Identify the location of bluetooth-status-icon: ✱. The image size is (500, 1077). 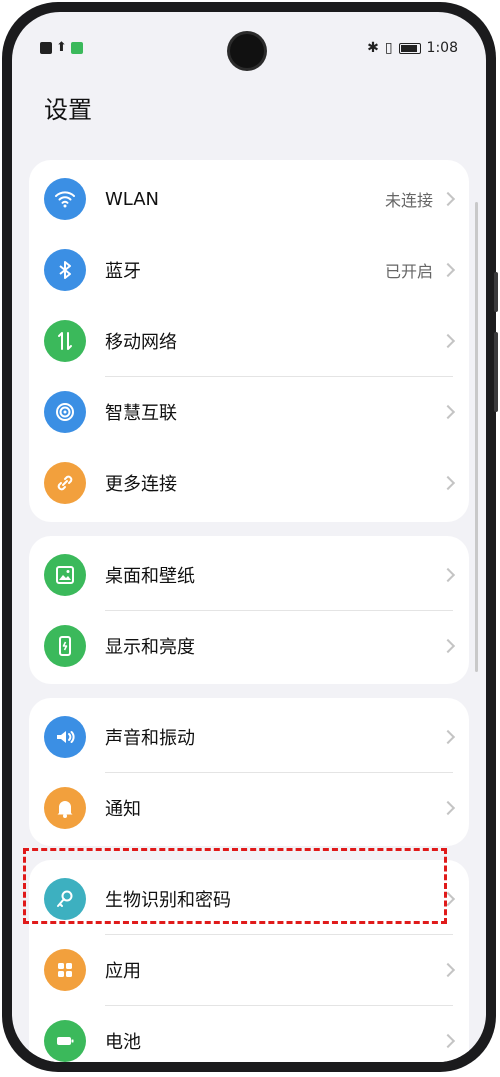
(373, 48).